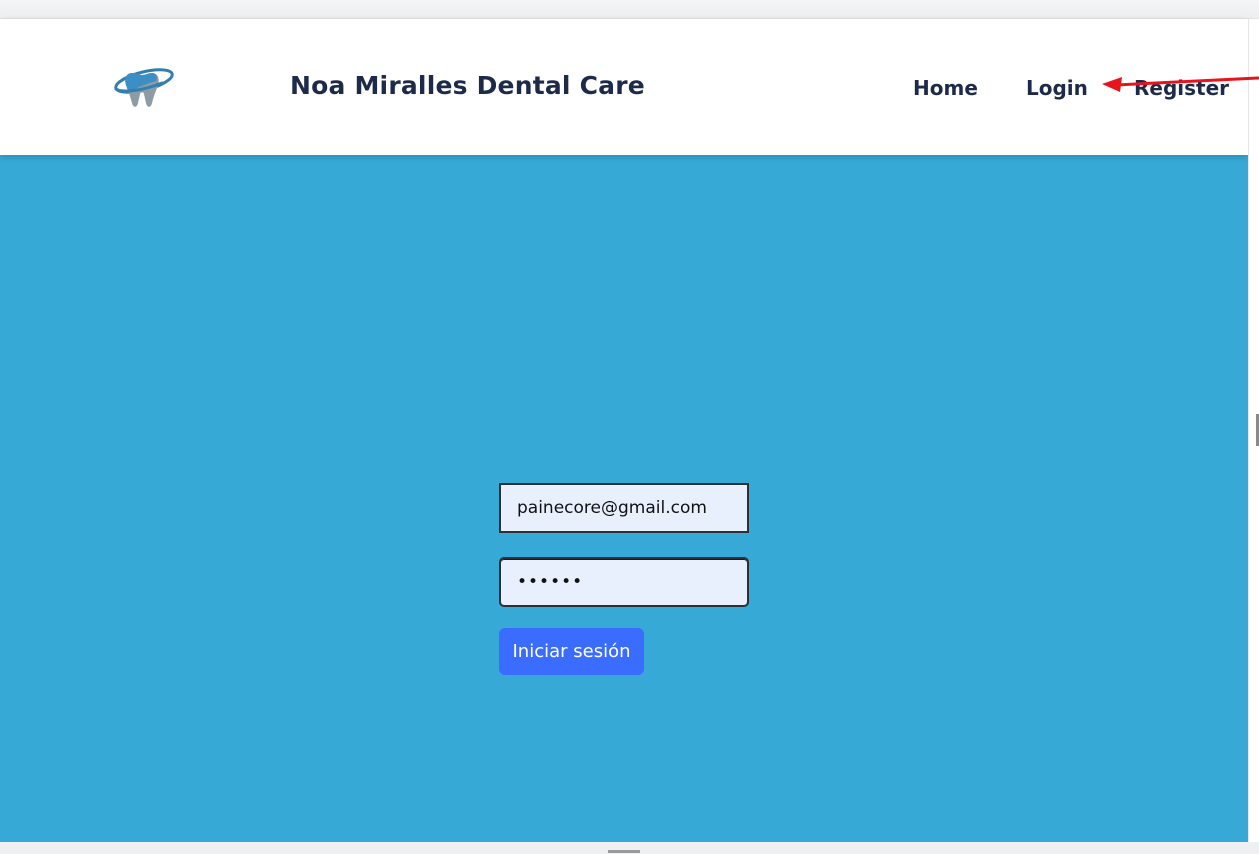  I want to click on site-title: Noa Miralles Dental Care, so click(467, 85).